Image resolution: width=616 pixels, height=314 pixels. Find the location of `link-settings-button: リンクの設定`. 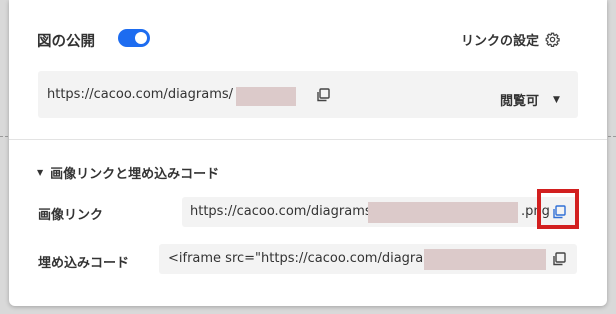

link-settings-button: リンクの設定 is located at coordinates (510, 39).